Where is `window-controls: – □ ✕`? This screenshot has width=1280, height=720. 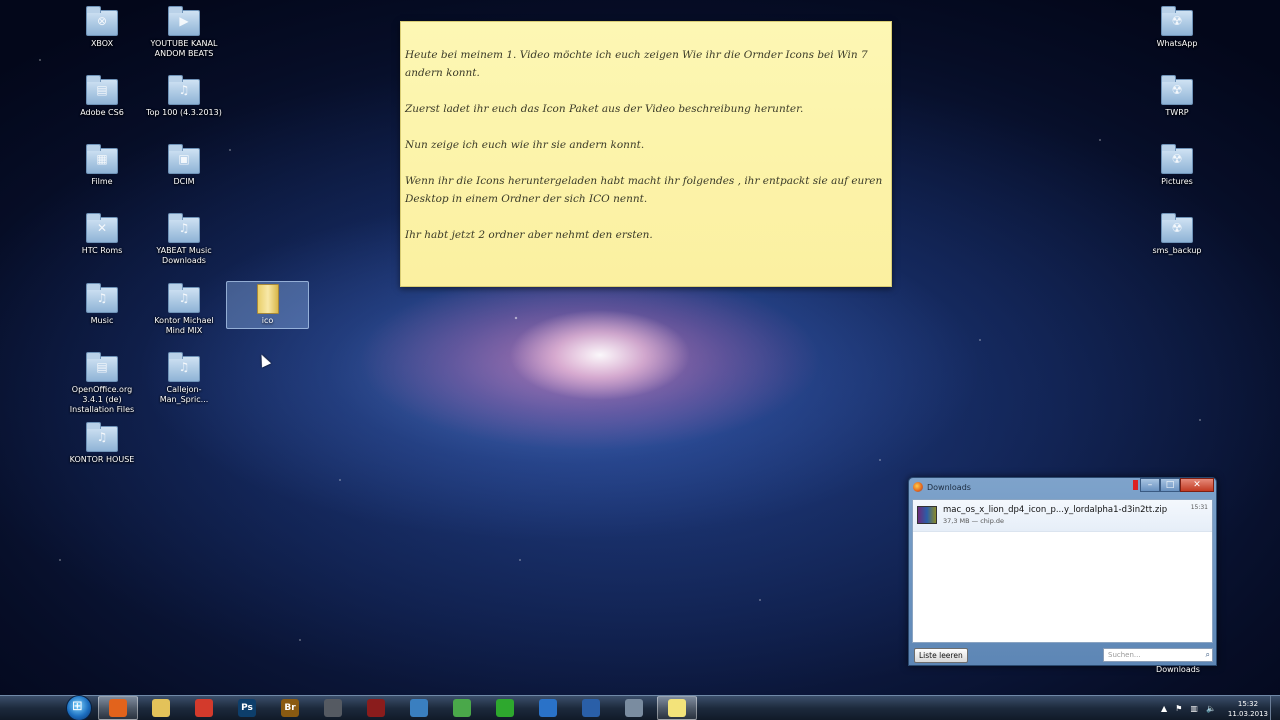
window-controls: – □ ✕ is located at coordinates (1177, 485).